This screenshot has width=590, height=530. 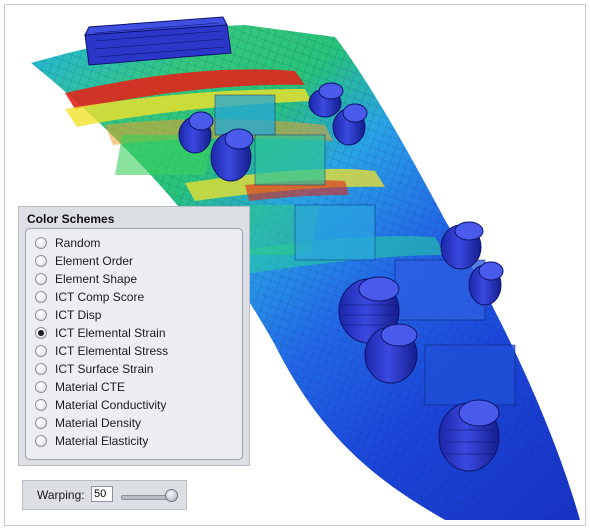 I want to click on scheme-option-material-density: Material Density, so click(x=88, y=423).